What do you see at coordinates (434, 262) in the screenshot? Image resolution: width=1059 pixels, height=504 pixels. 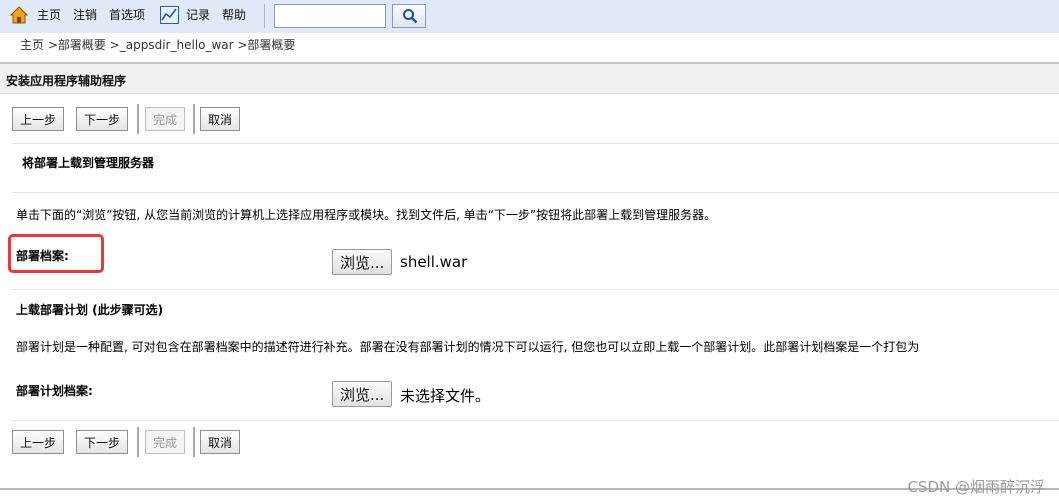 I see `archive-file-name: shell.war` at bounding box center [434, 262].